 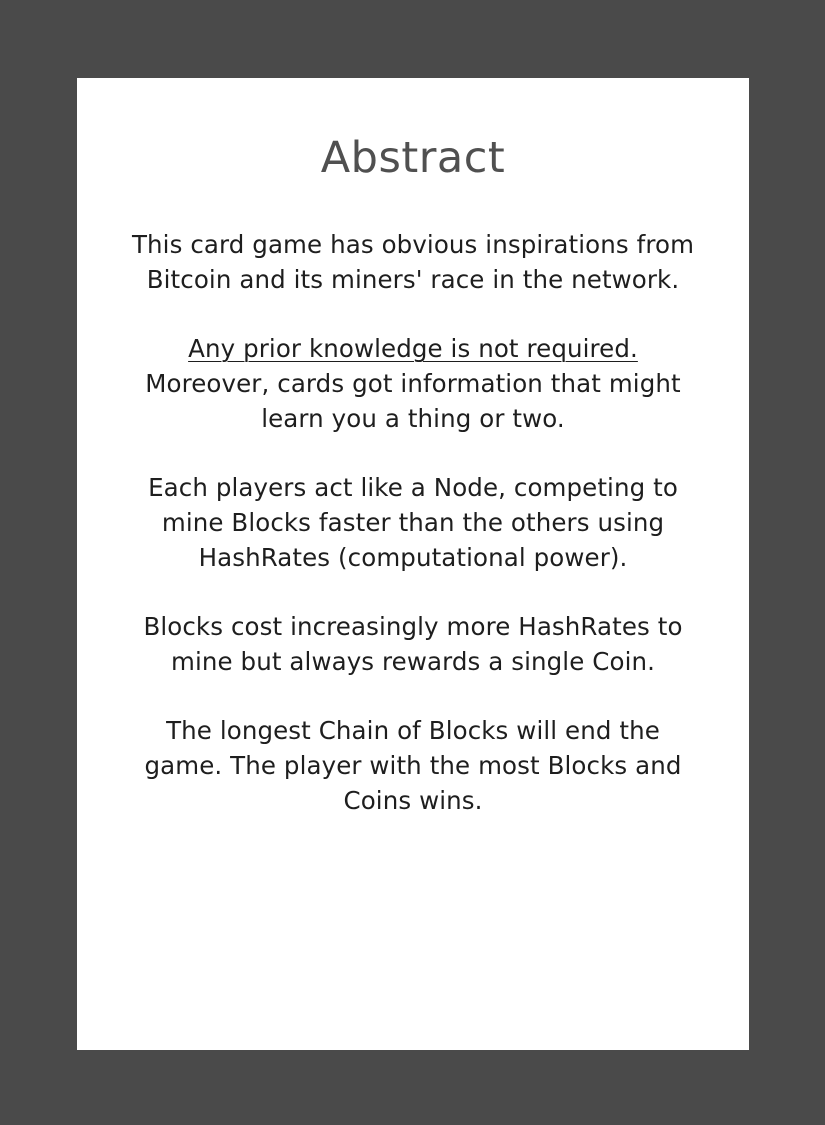 I want to click on text-line: mine but always rewards a single Coin., so click(x=412, y=661).